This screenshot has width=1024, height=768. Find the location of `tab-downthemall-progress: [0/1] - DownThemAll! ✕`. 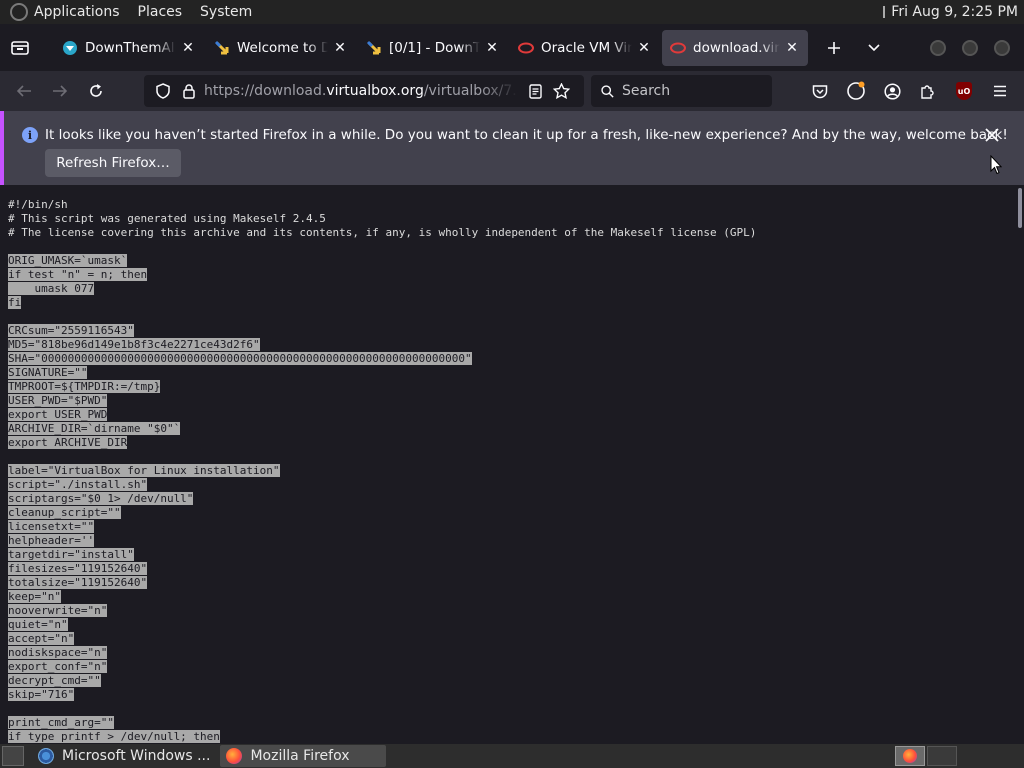

tab-downthemall-progress: [0/1] - DownThemAll! ✕ is located at coordinates (433, 48).